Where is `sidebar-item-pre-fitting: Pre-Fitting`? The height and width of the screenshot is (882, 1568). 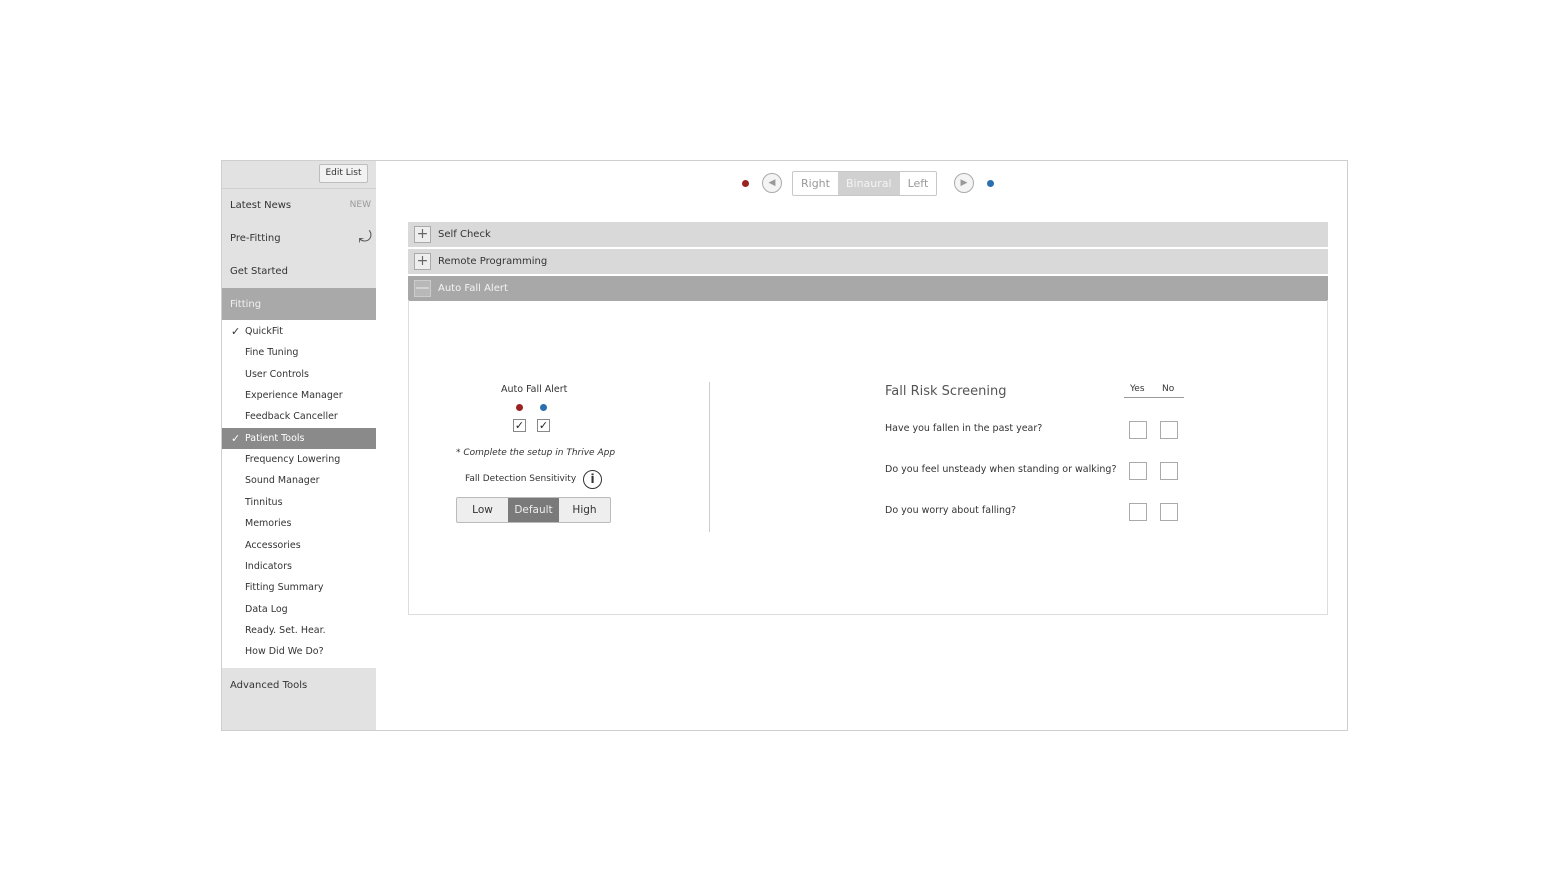 sidebar-item-pre-fitting: Pre-Fitting is located at coordinates (255, 238).